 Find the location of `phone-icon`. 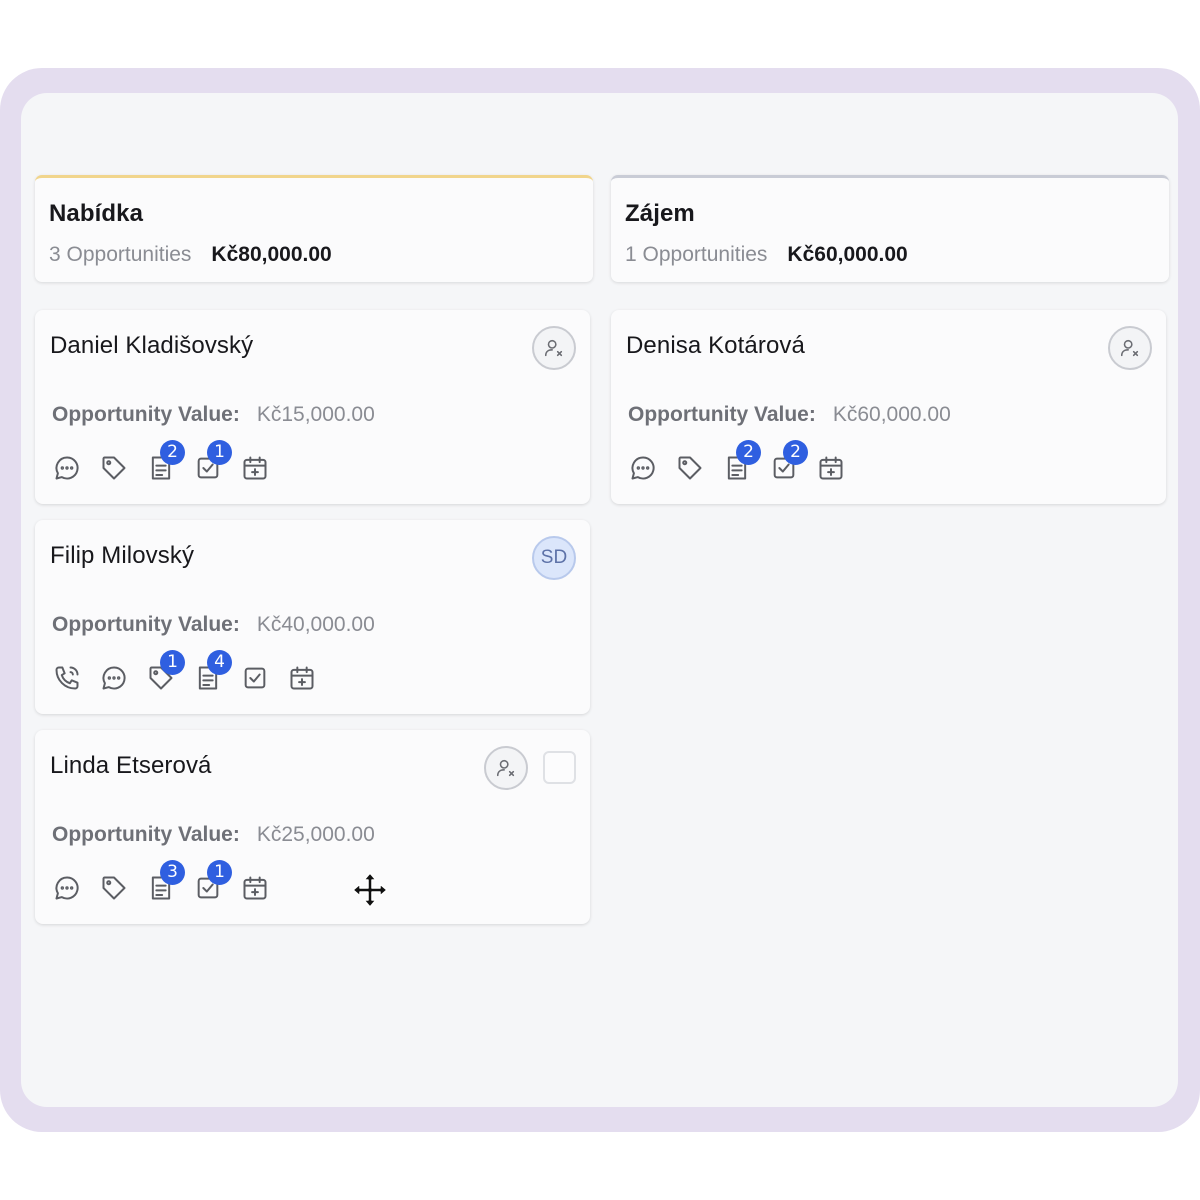

phone-icon is located at coordinates (67, 678).